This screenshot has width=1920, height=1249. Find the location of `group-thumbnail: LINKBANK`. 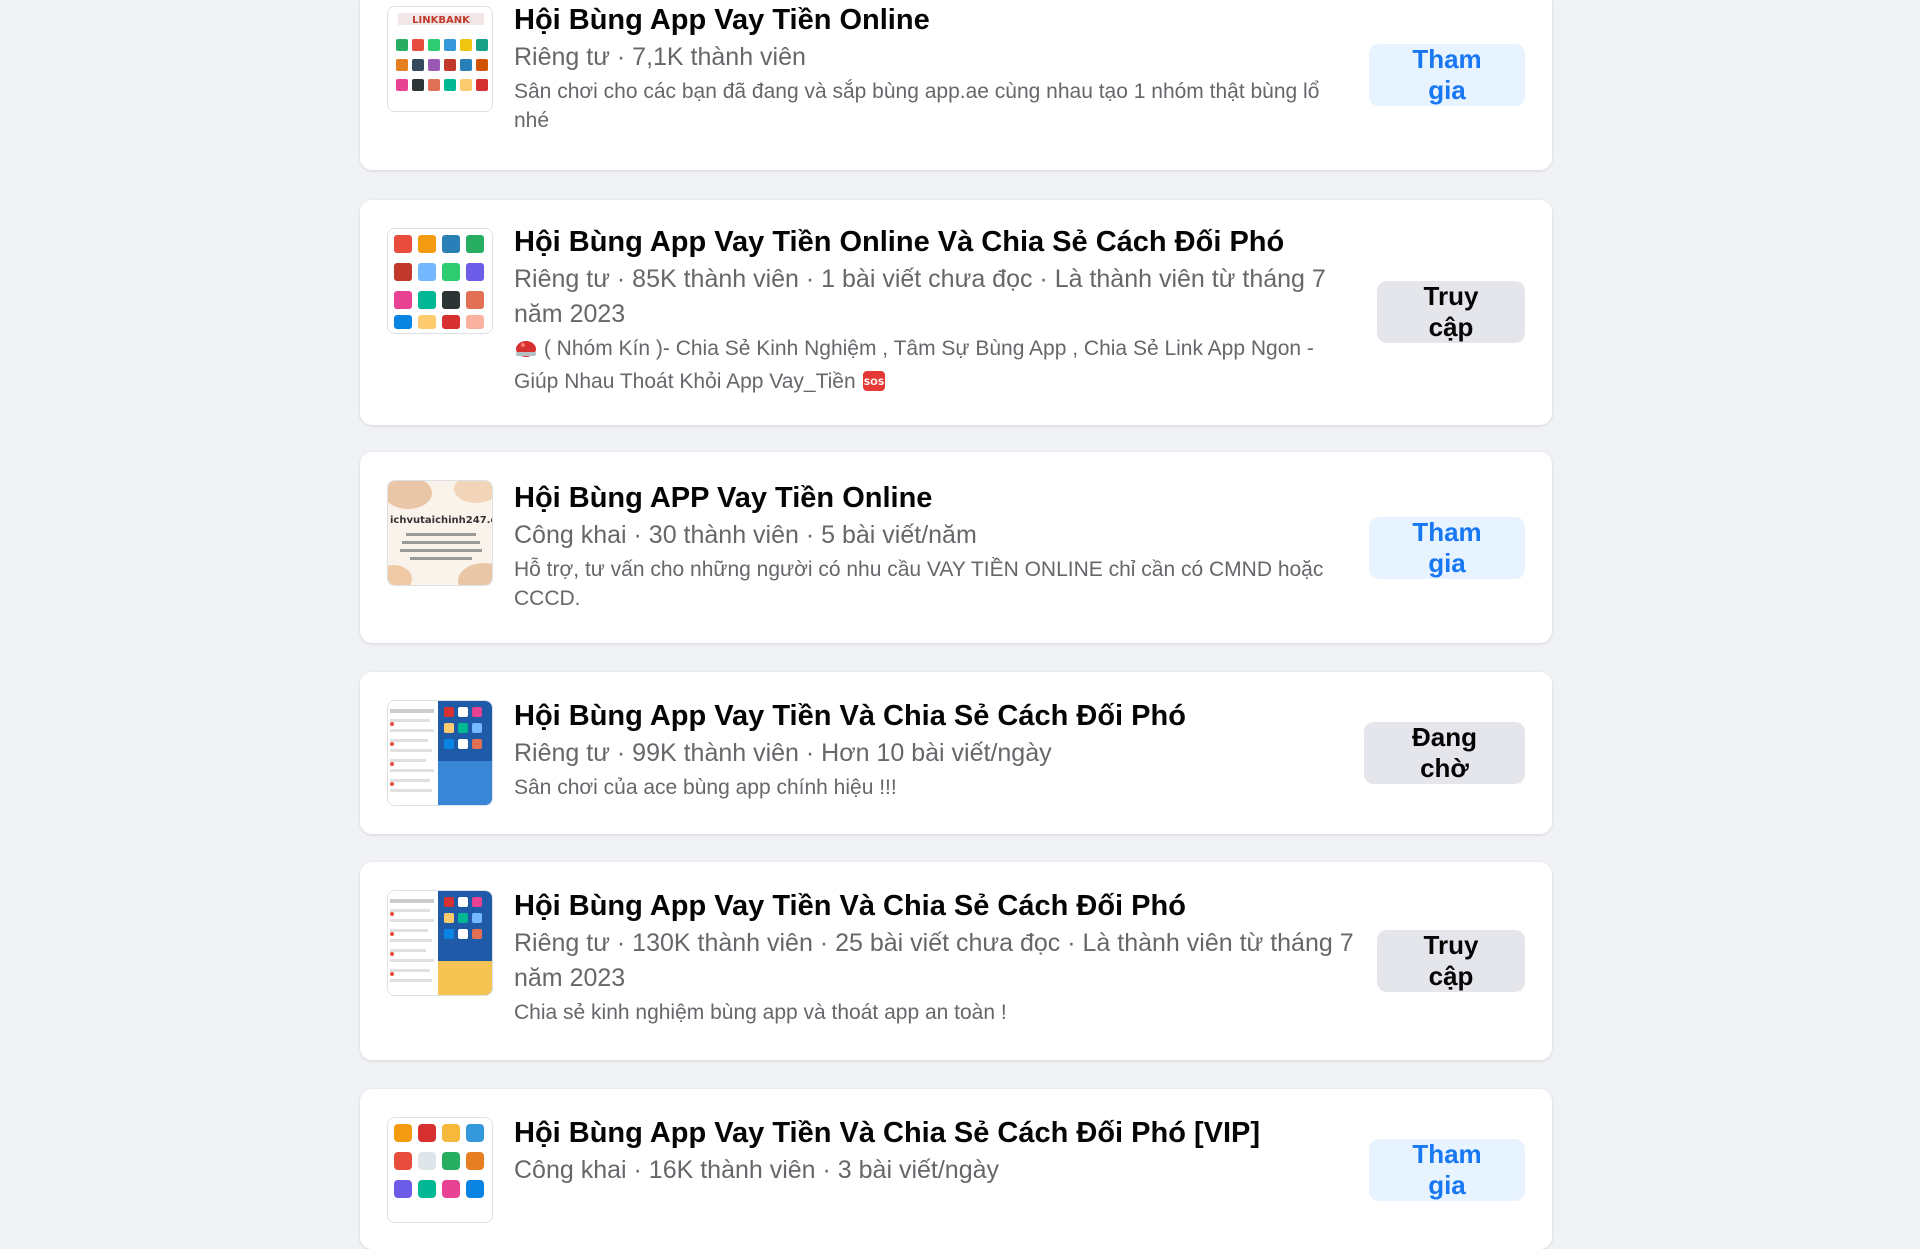

group-thumbnail: LINKBANK is located at coordinates (440, 59).